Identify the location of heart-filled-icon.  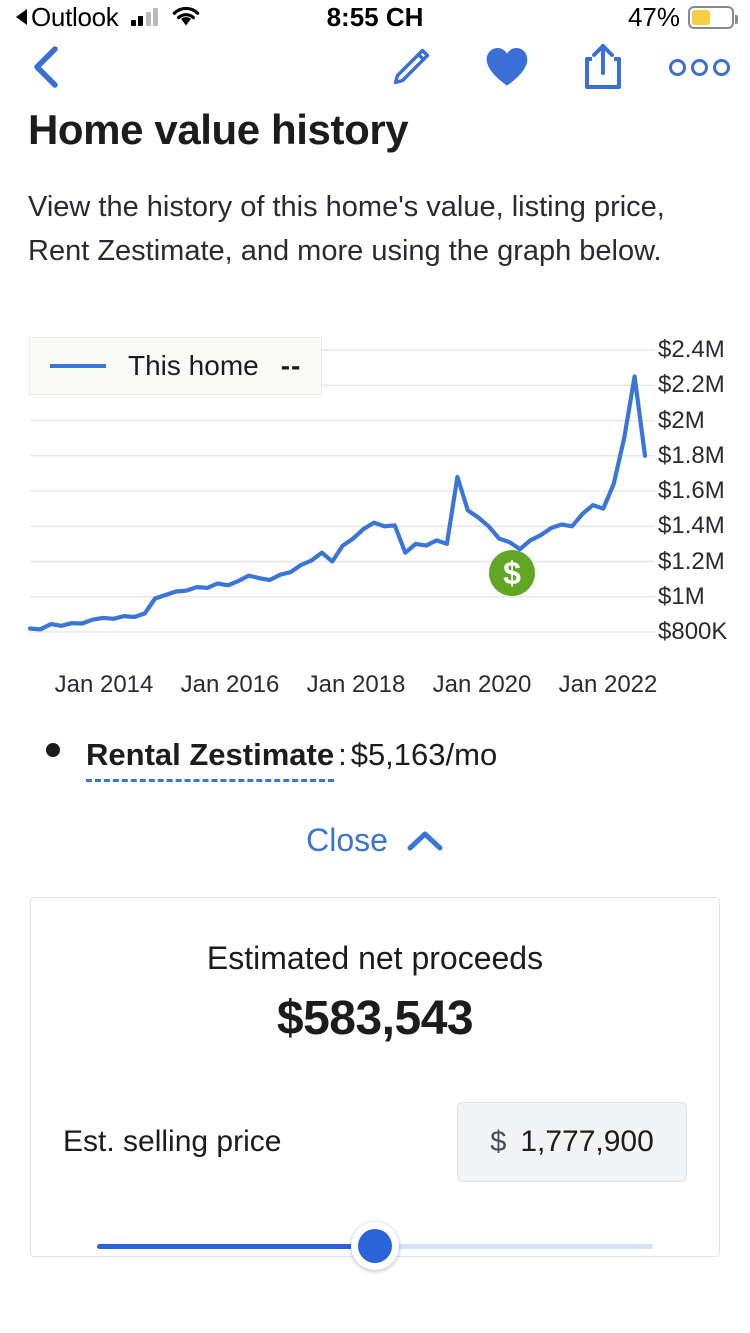
(507, 66).